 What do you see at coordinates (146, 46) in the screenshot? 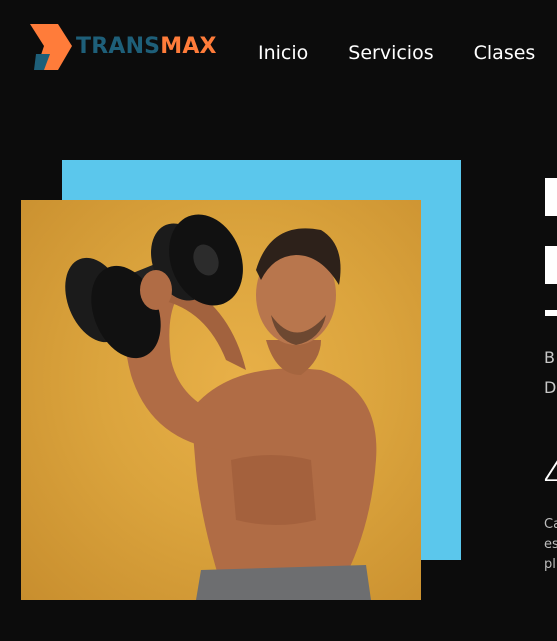
I see `logo-text: TRANSMAX` at bounding box center [146, 46].